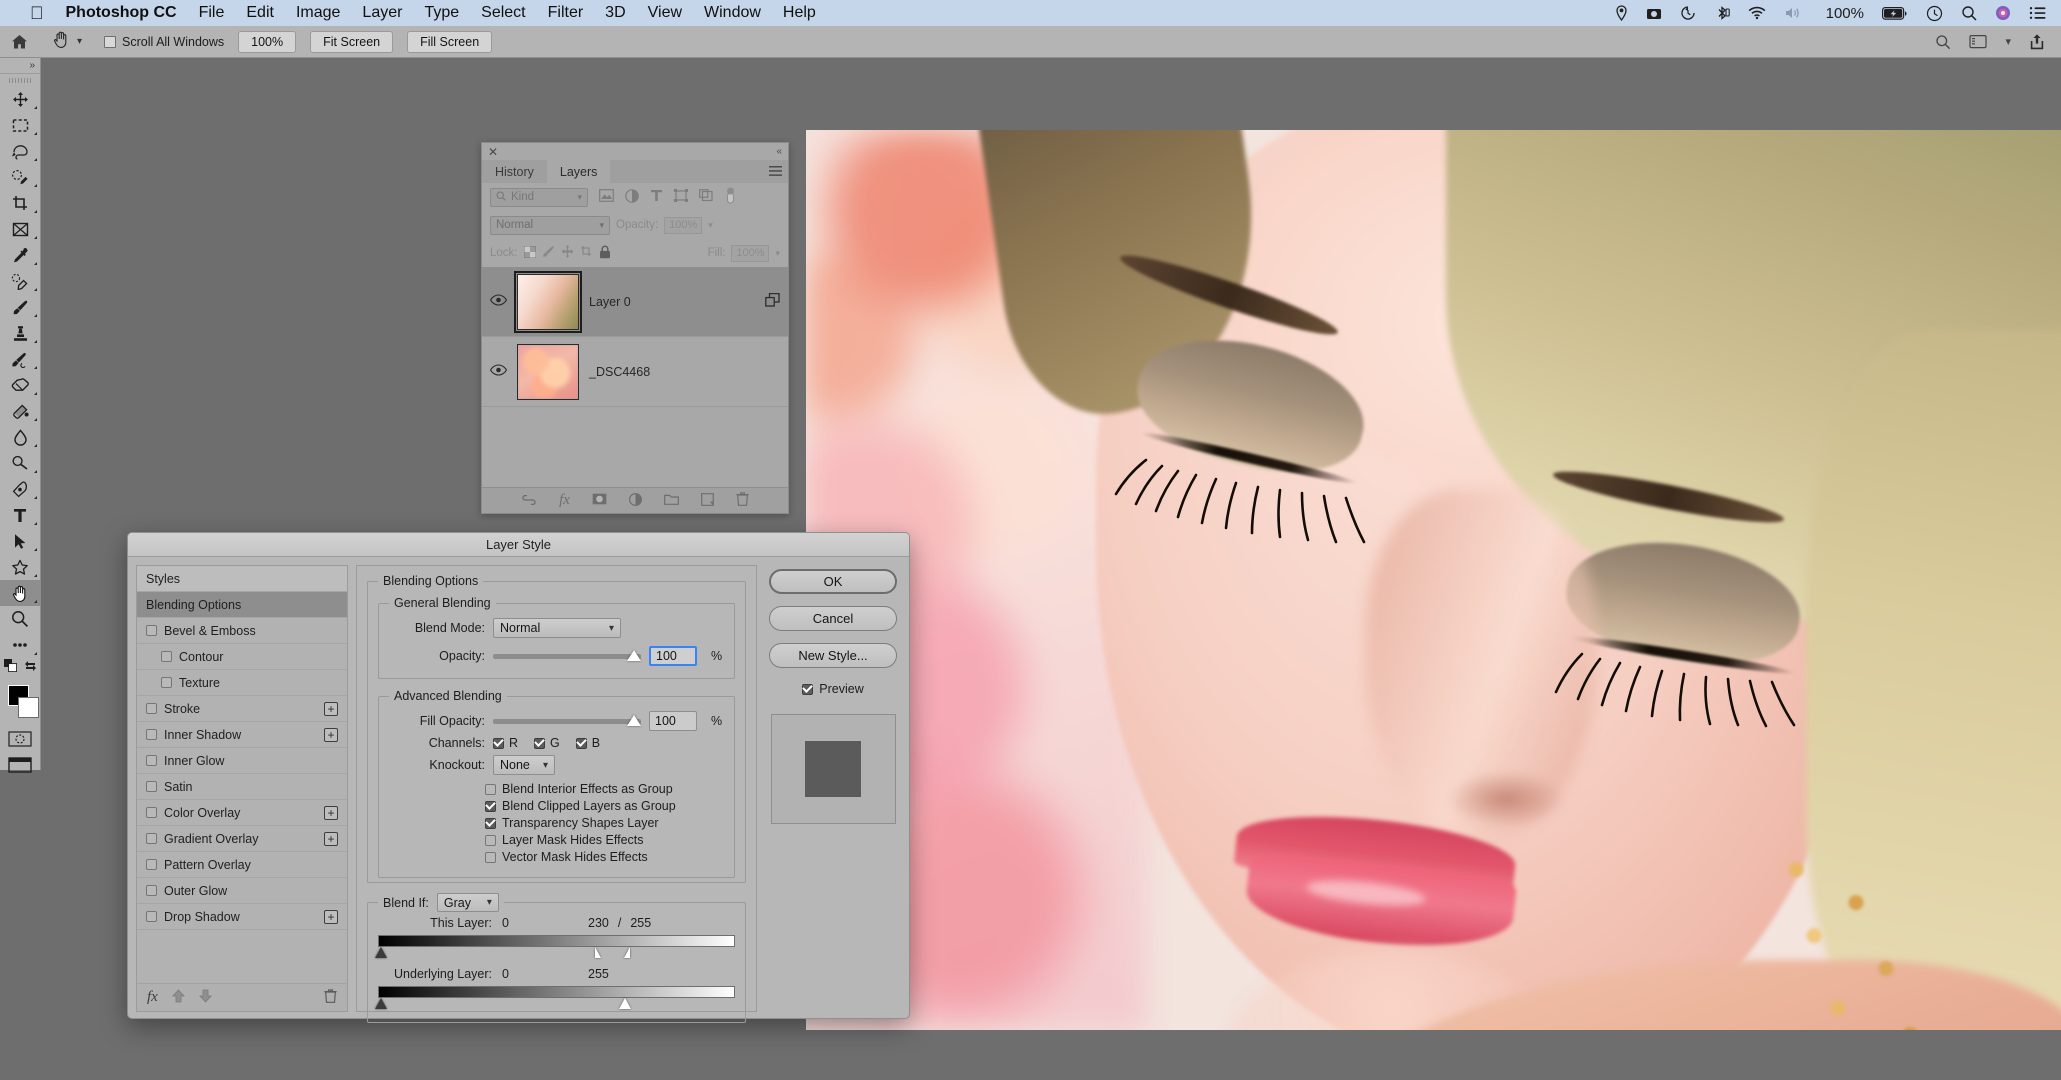 This screenshot has height=1080, width=2061. Describe the element at coordinates (706, 197) in the screenshot. I see `smart-object-icon` at that location.